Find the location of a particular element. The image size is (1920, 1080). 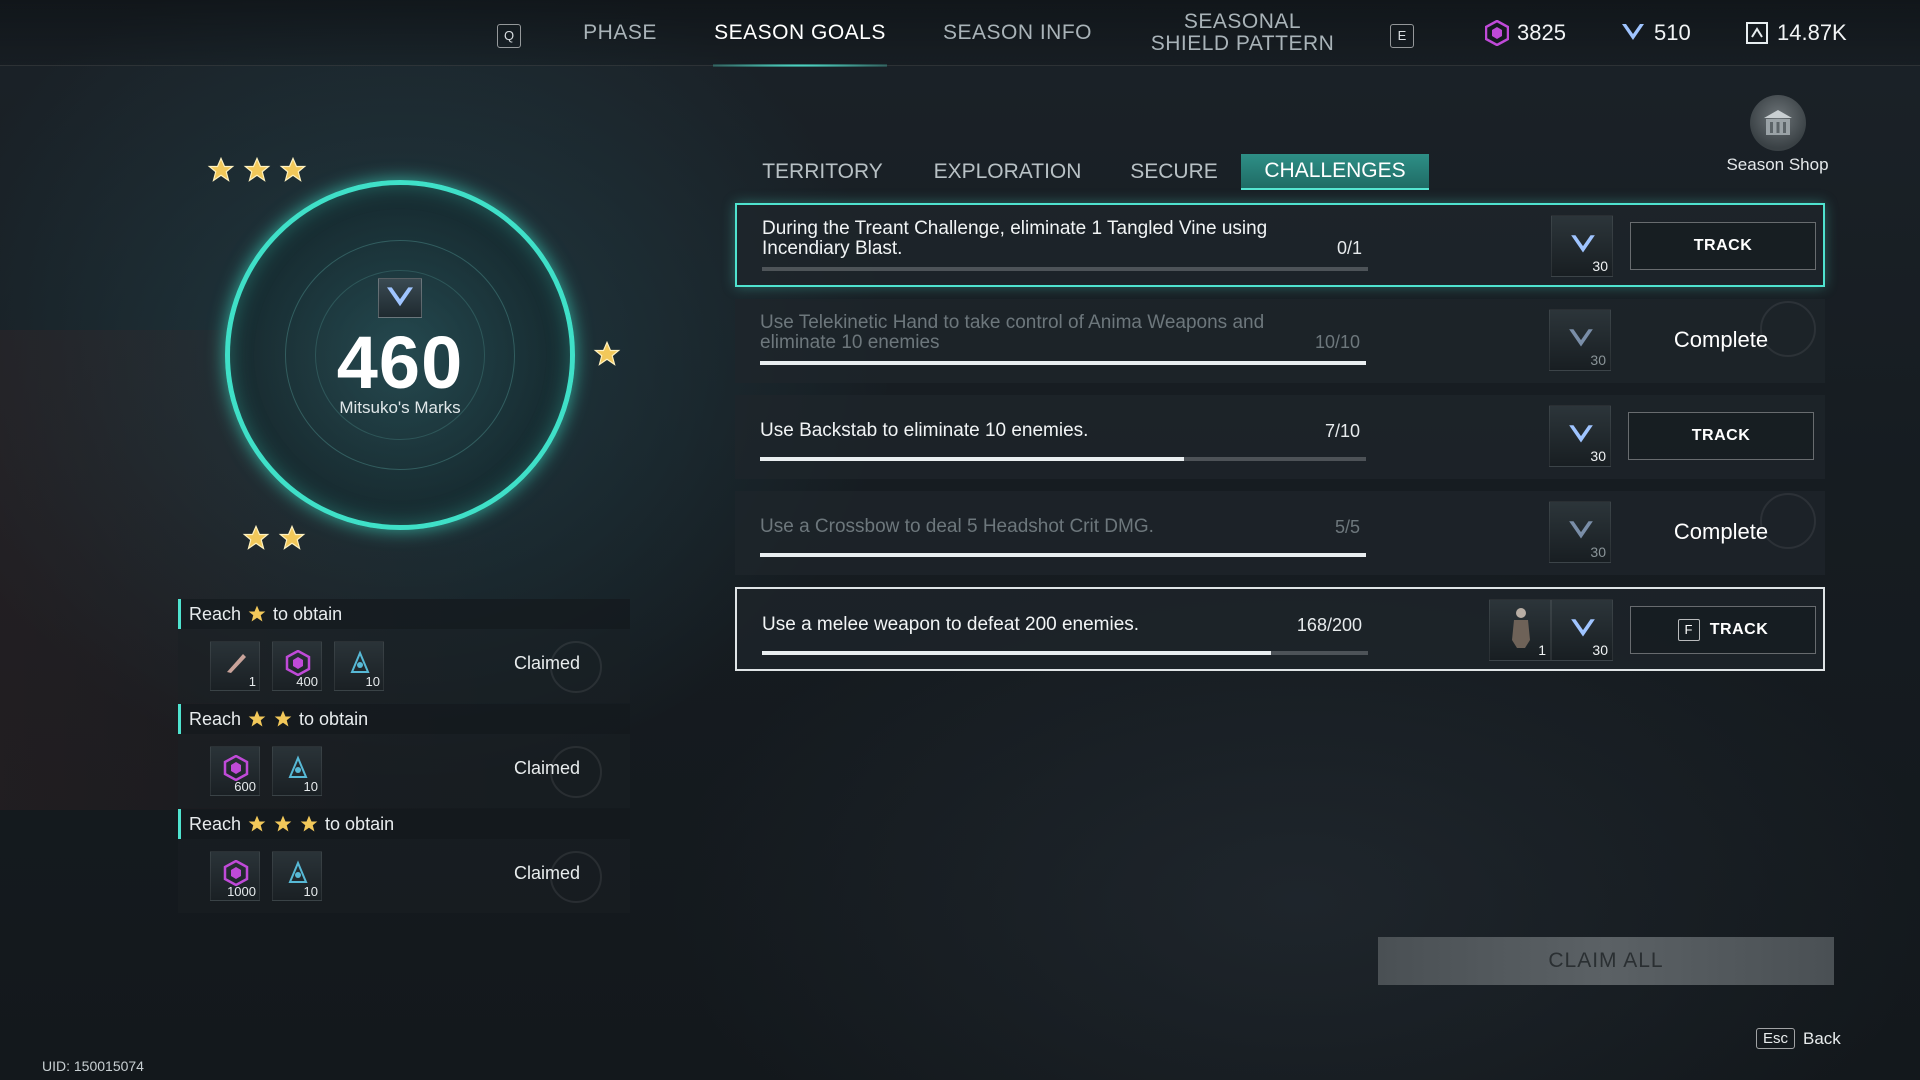

subtab-territory: TERRITORY is located at coordinates (822, 172).